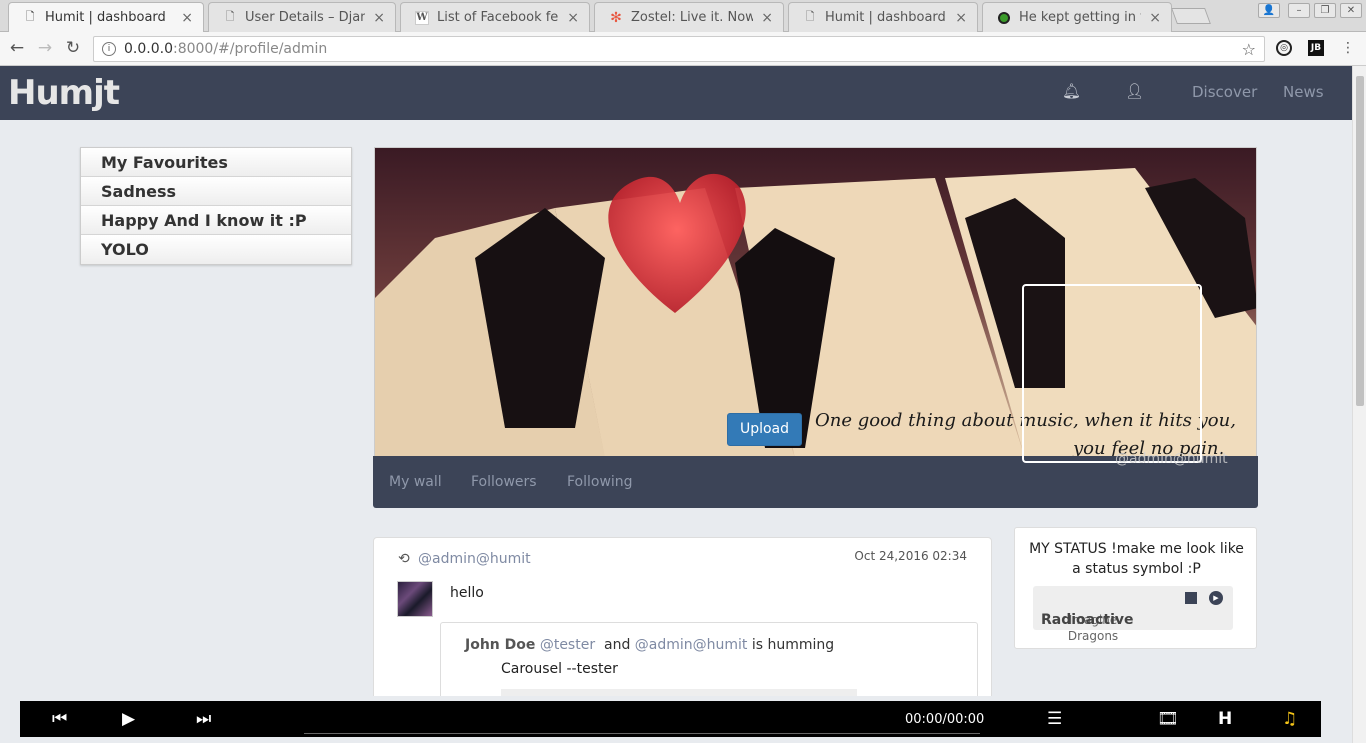 The image size is (1366, 743). What do you see at coordinates (910, 556) in the screenshot?
I see `post-time: Oct 24,2016 02:34` at bounding box center [910, 556].